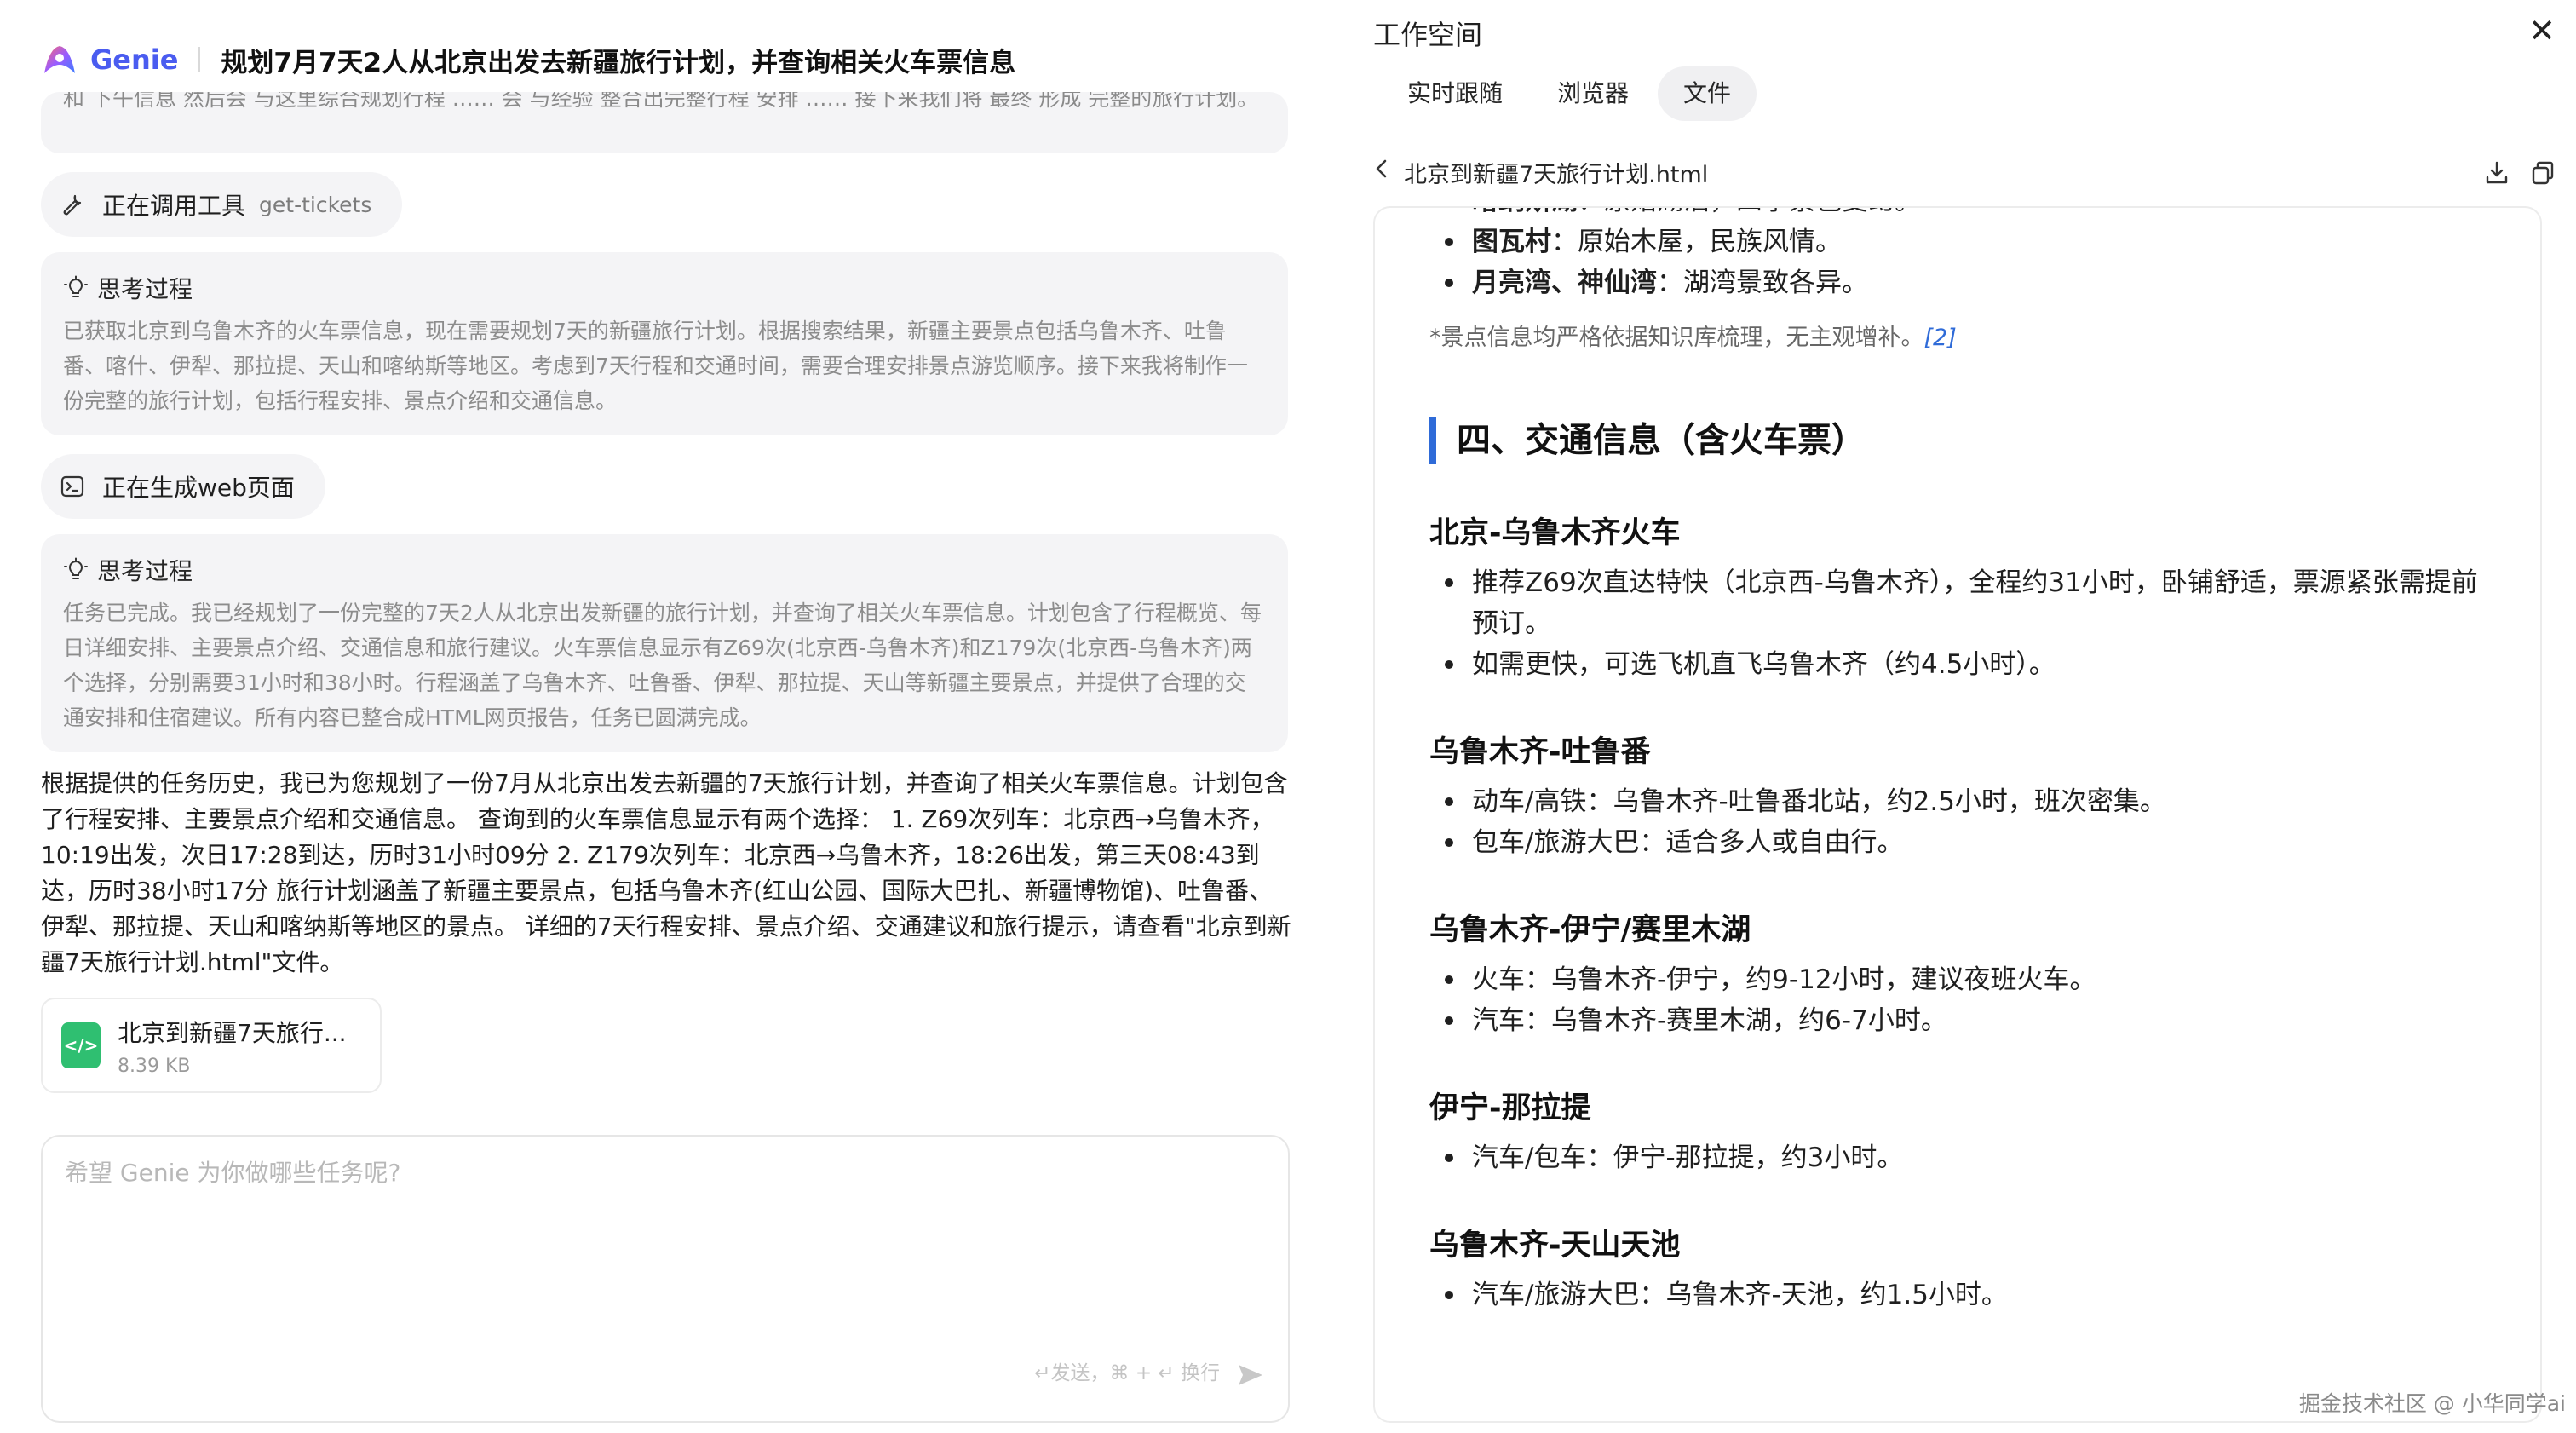 This screenshot has height=1433, width=2576. What do you see at coordinates (1555, 533) in the screenshot?
I see `route-heading: 北京-乌鲁木齐火车` at bounding box center [1555, 533].